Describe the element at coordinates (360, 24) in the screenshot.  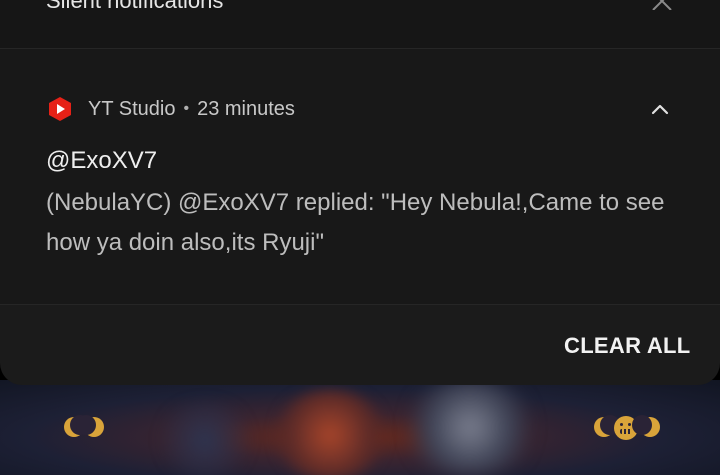
I see `silent-notifications-header: Silent notifications` at that location.